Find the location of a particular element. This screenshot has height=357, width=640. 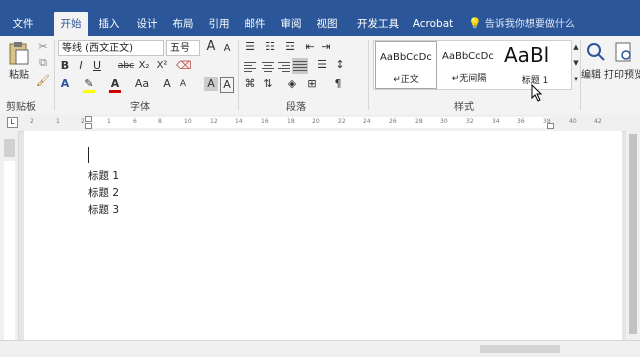

show-marks-icon: ¶ is located at coordinates (338, 84).